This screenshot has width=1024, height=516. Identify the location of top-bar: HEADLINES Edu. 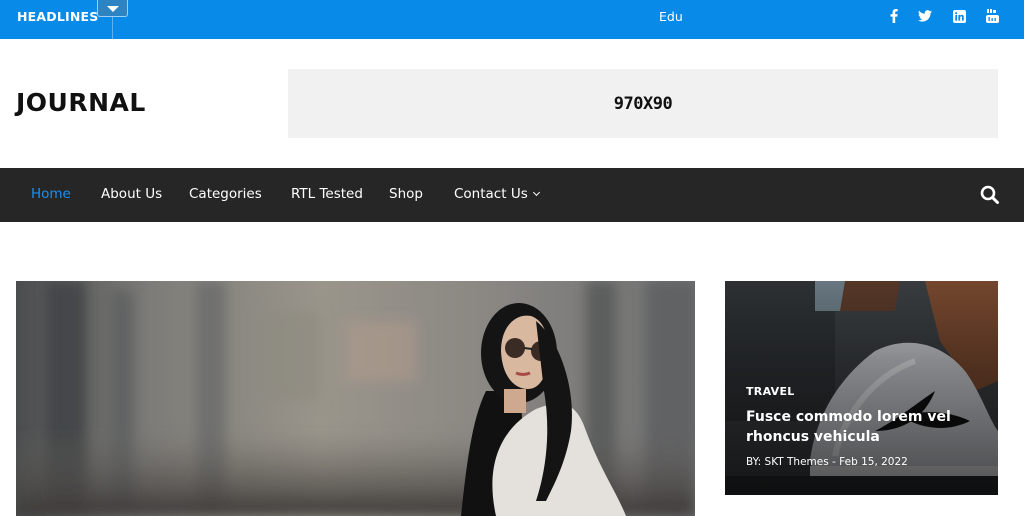
(512, 19).